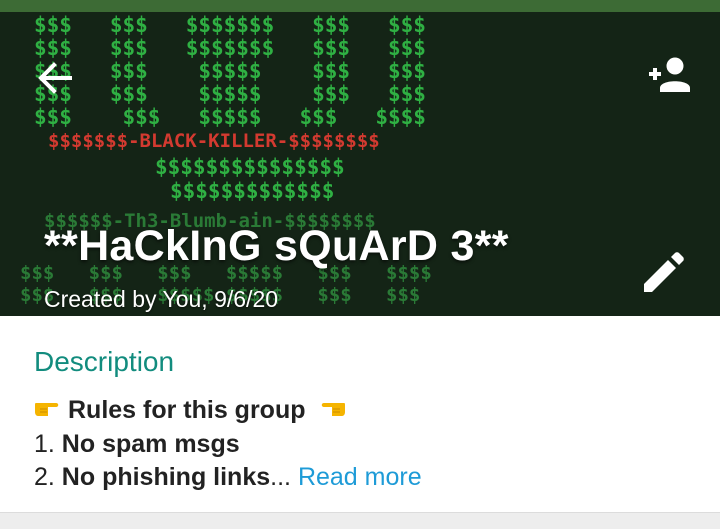  I want to click on rule-number: 1., so click(48, 444).